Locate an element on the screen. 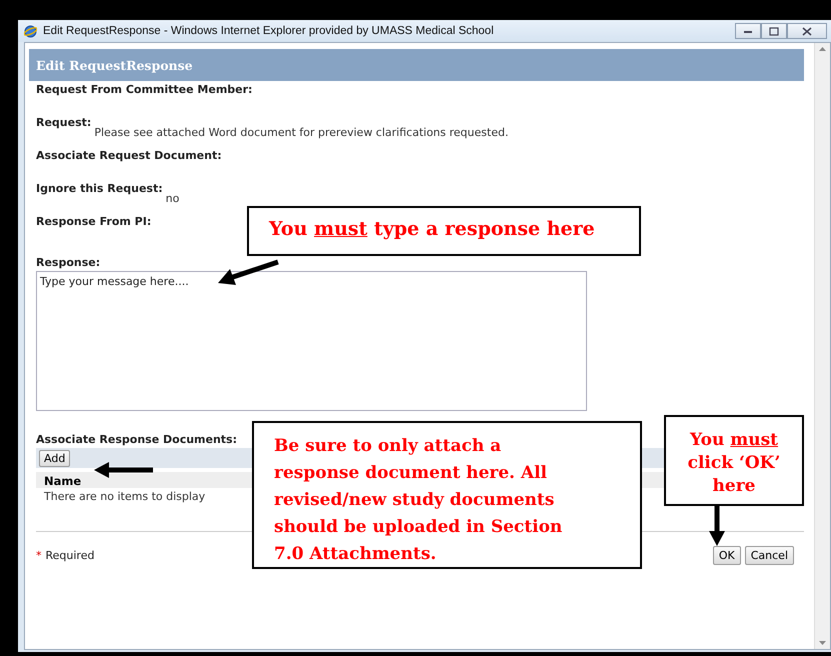  required-note: * Required is located at coordinates (65, 555).